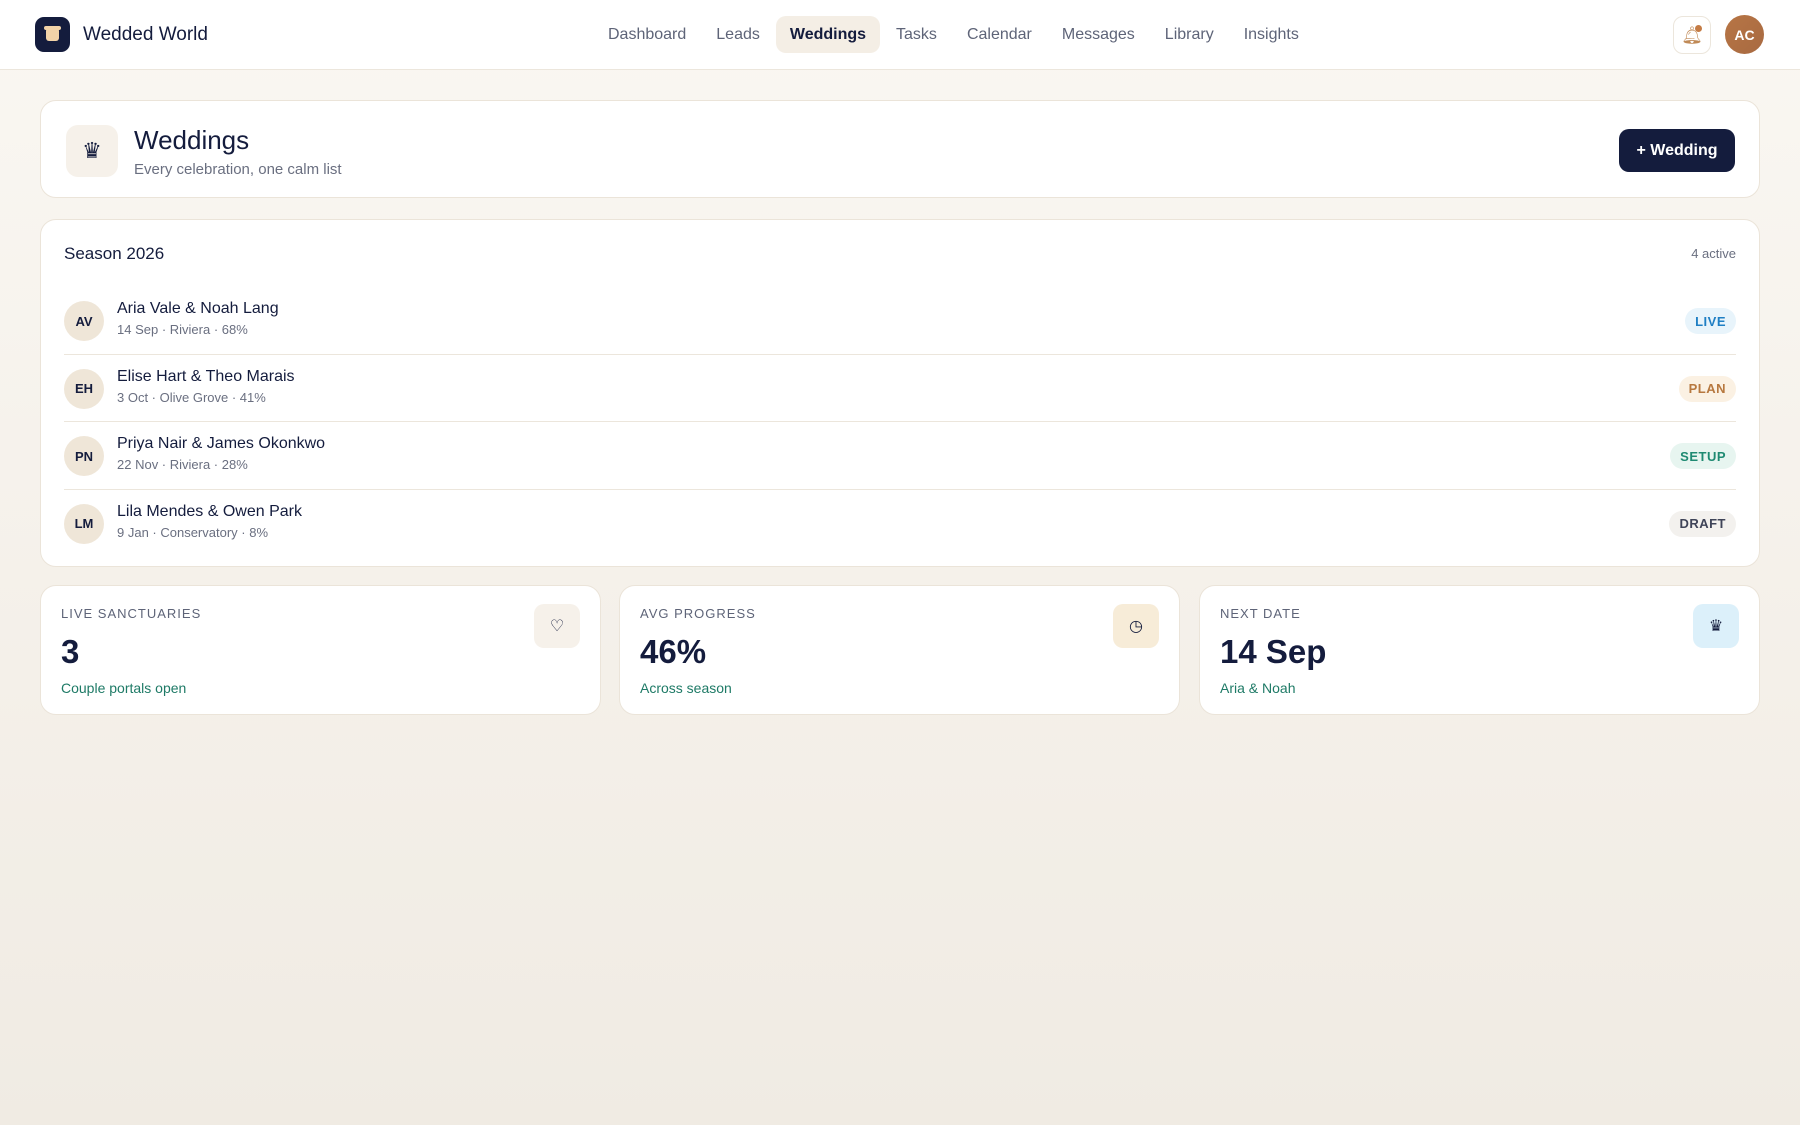 This screenshot has width=1800, height=1125. Describe the element at coordinates (1136, 626) in the screenshot. I see `clock-icon: ◷` at that location.